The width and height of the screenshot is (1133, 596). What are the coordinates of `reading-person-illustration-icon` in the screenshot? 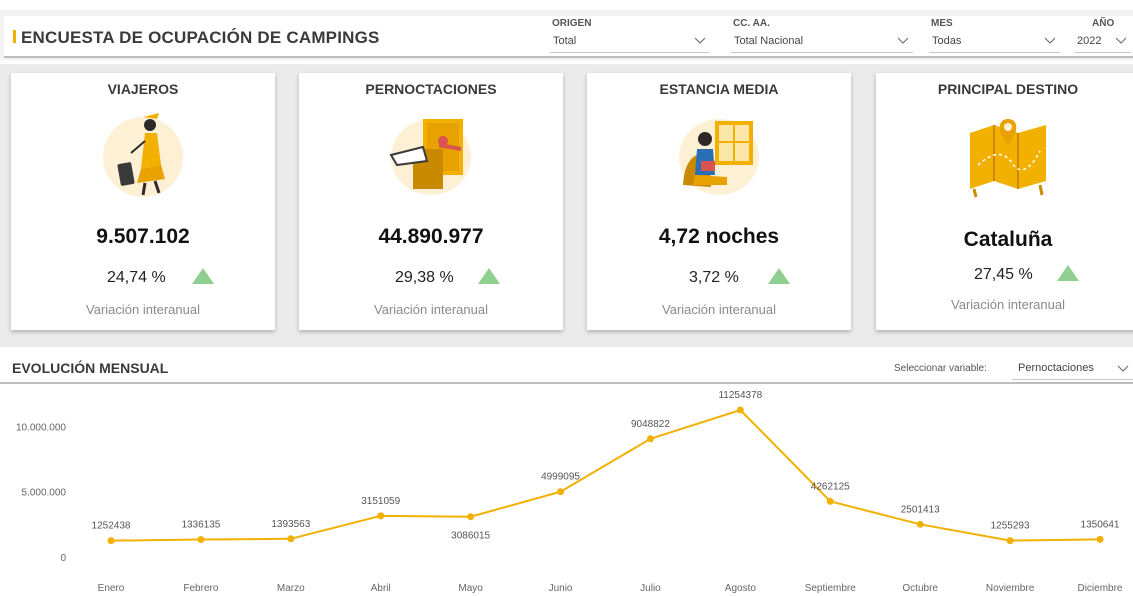 It's located at (719, 157).